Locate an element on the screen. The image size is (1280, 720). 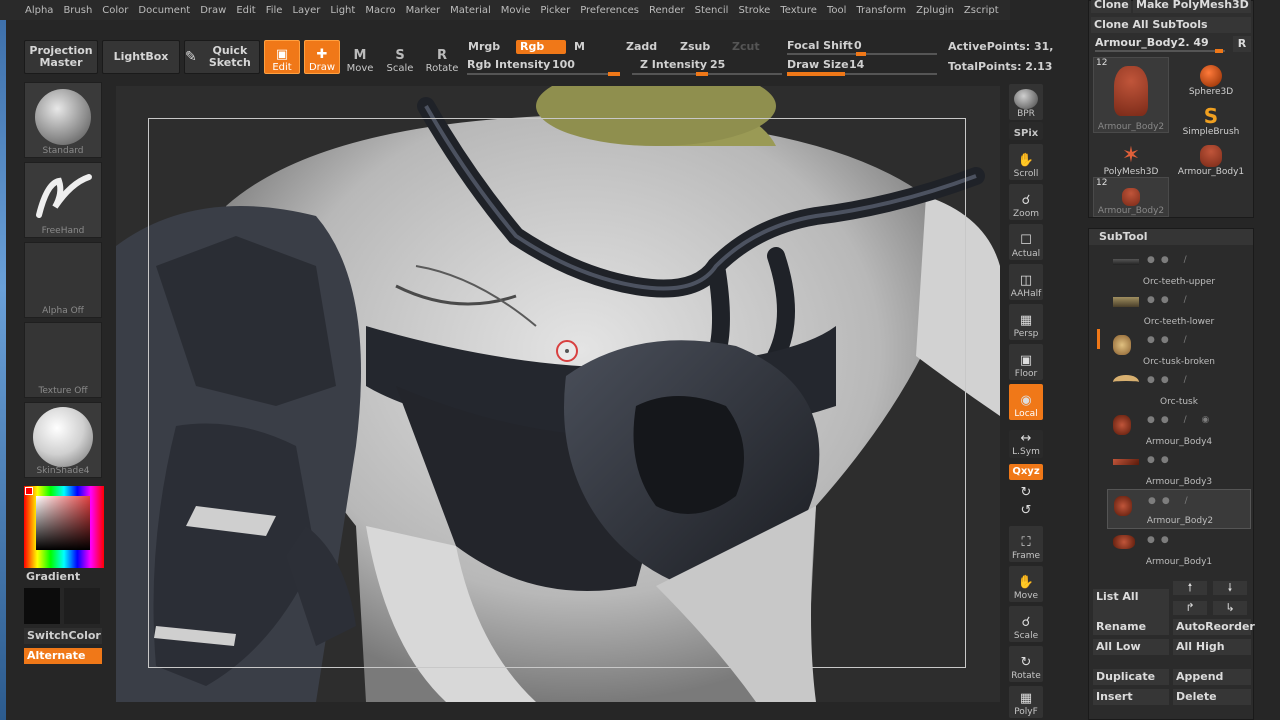
secondary-color-swatch is located at coordinates (82, 606).